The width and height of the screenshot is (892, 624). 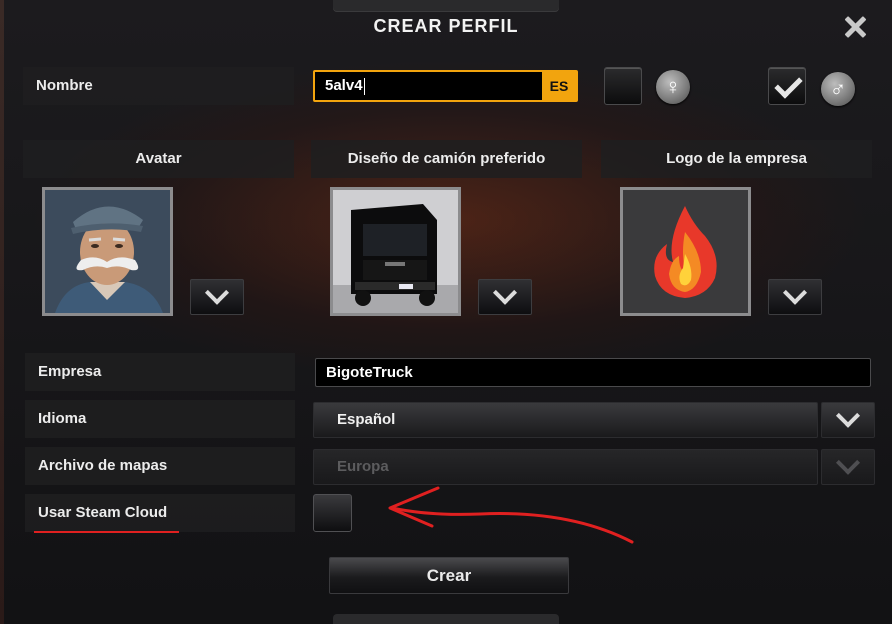 I want to click on truck-design-header: Diseño de camión preferido, so click(x=446, y=159).